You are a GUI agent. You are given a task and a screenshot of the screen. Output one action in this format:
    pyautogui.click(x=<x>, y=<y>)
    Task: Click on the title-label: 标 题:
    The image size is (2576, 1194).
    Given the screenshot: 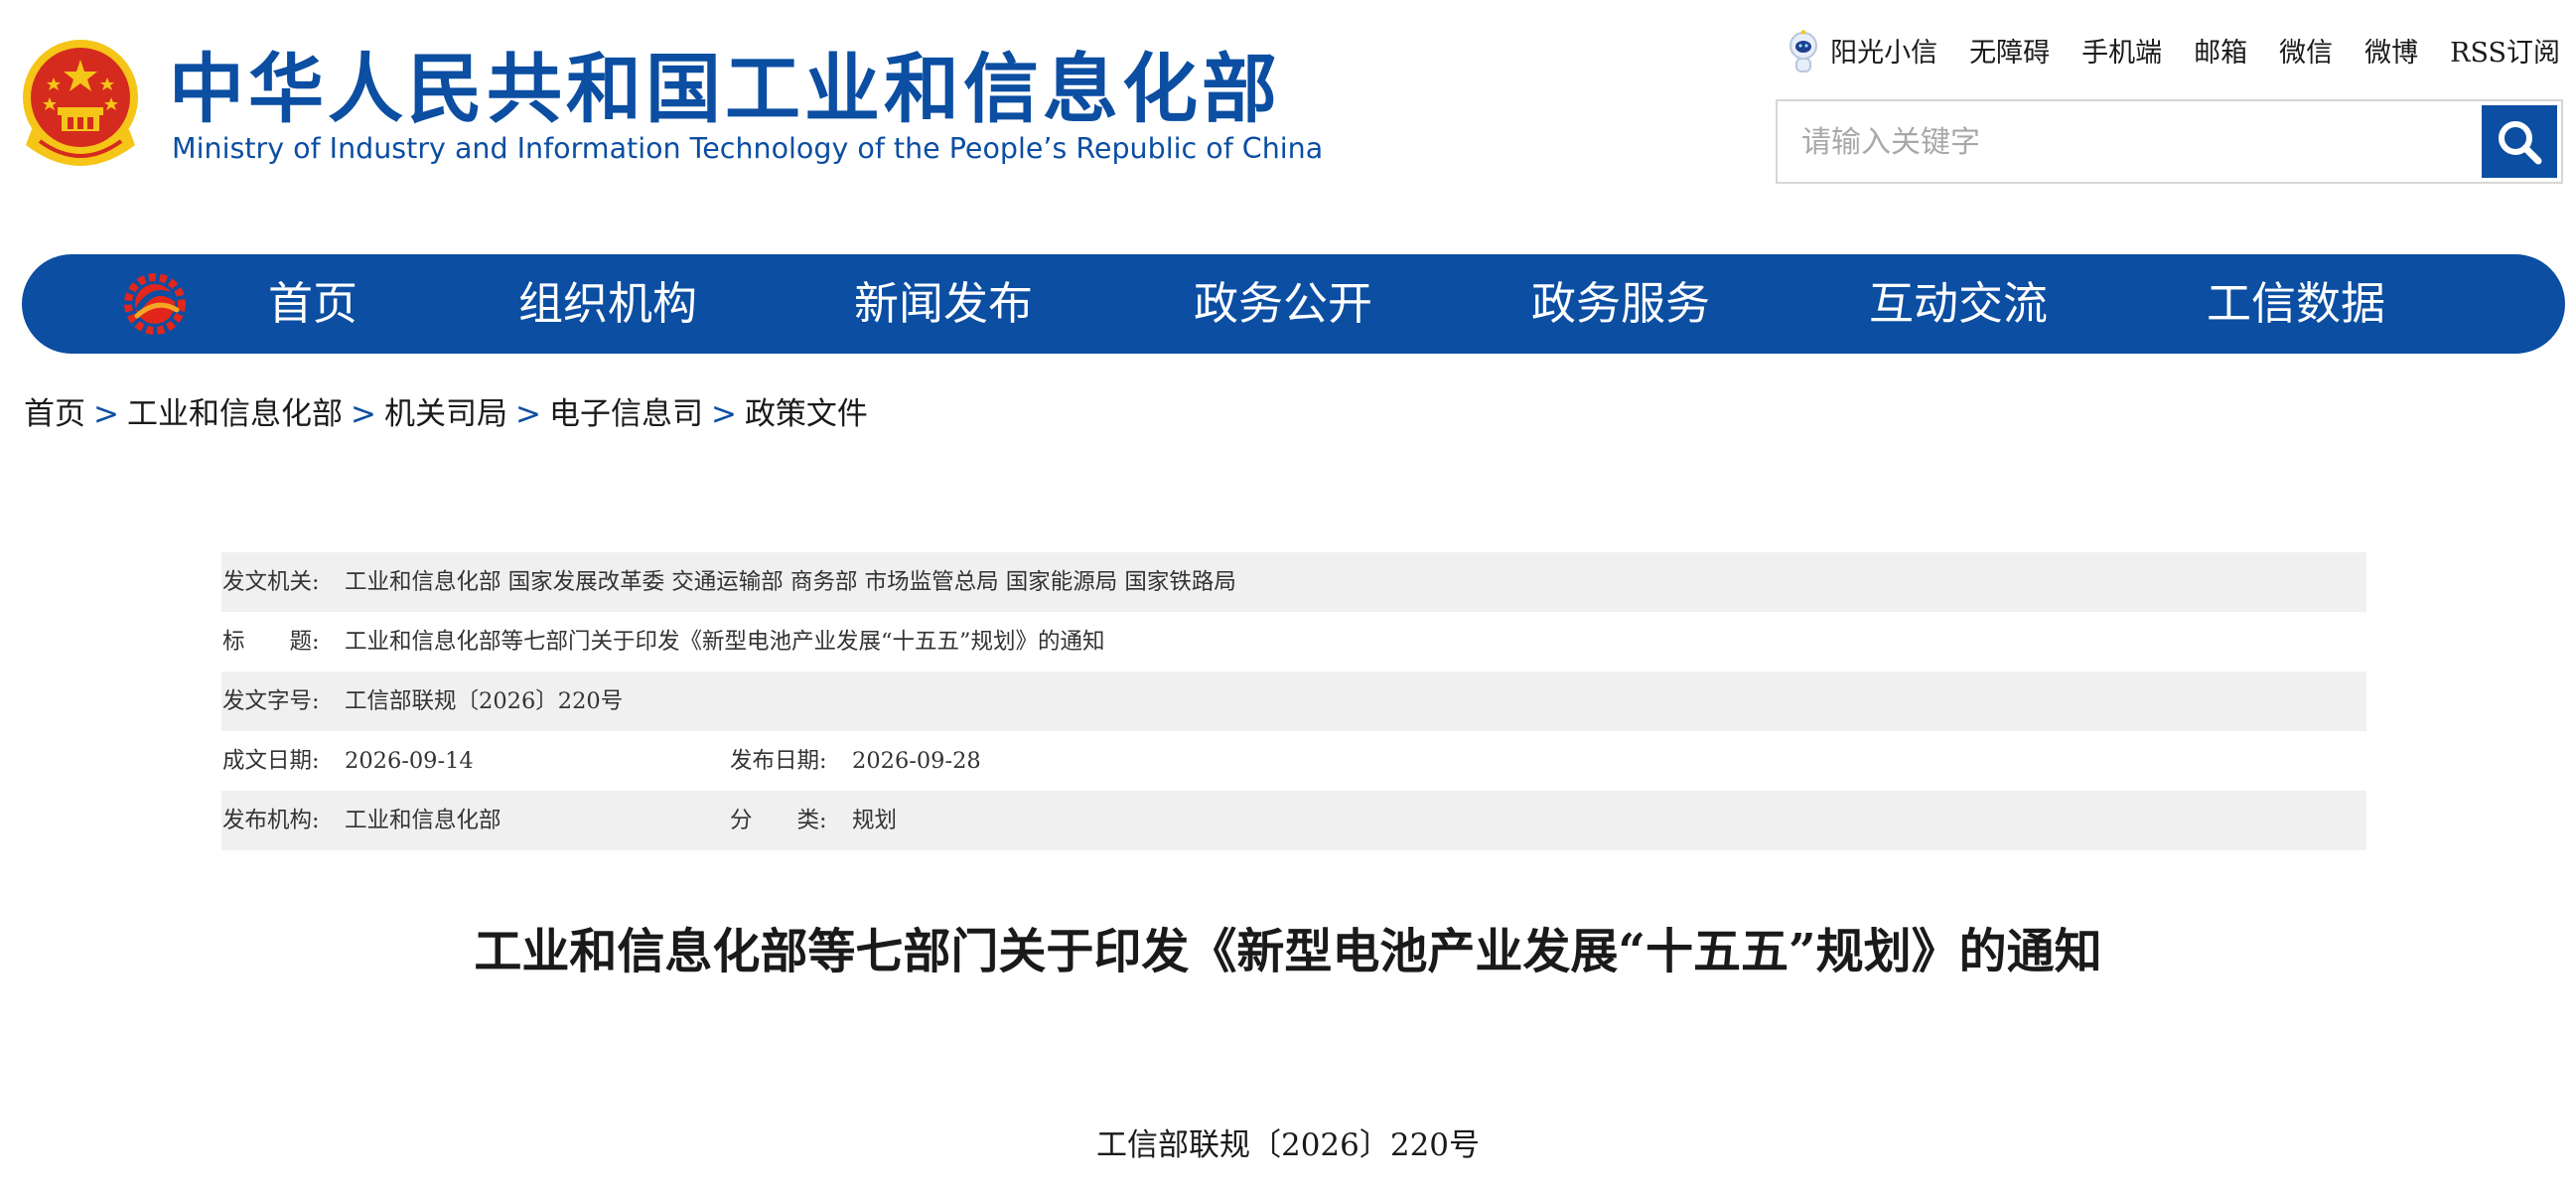 What is the action you would take?
    pyautogui.click(x=271, y=642)
    